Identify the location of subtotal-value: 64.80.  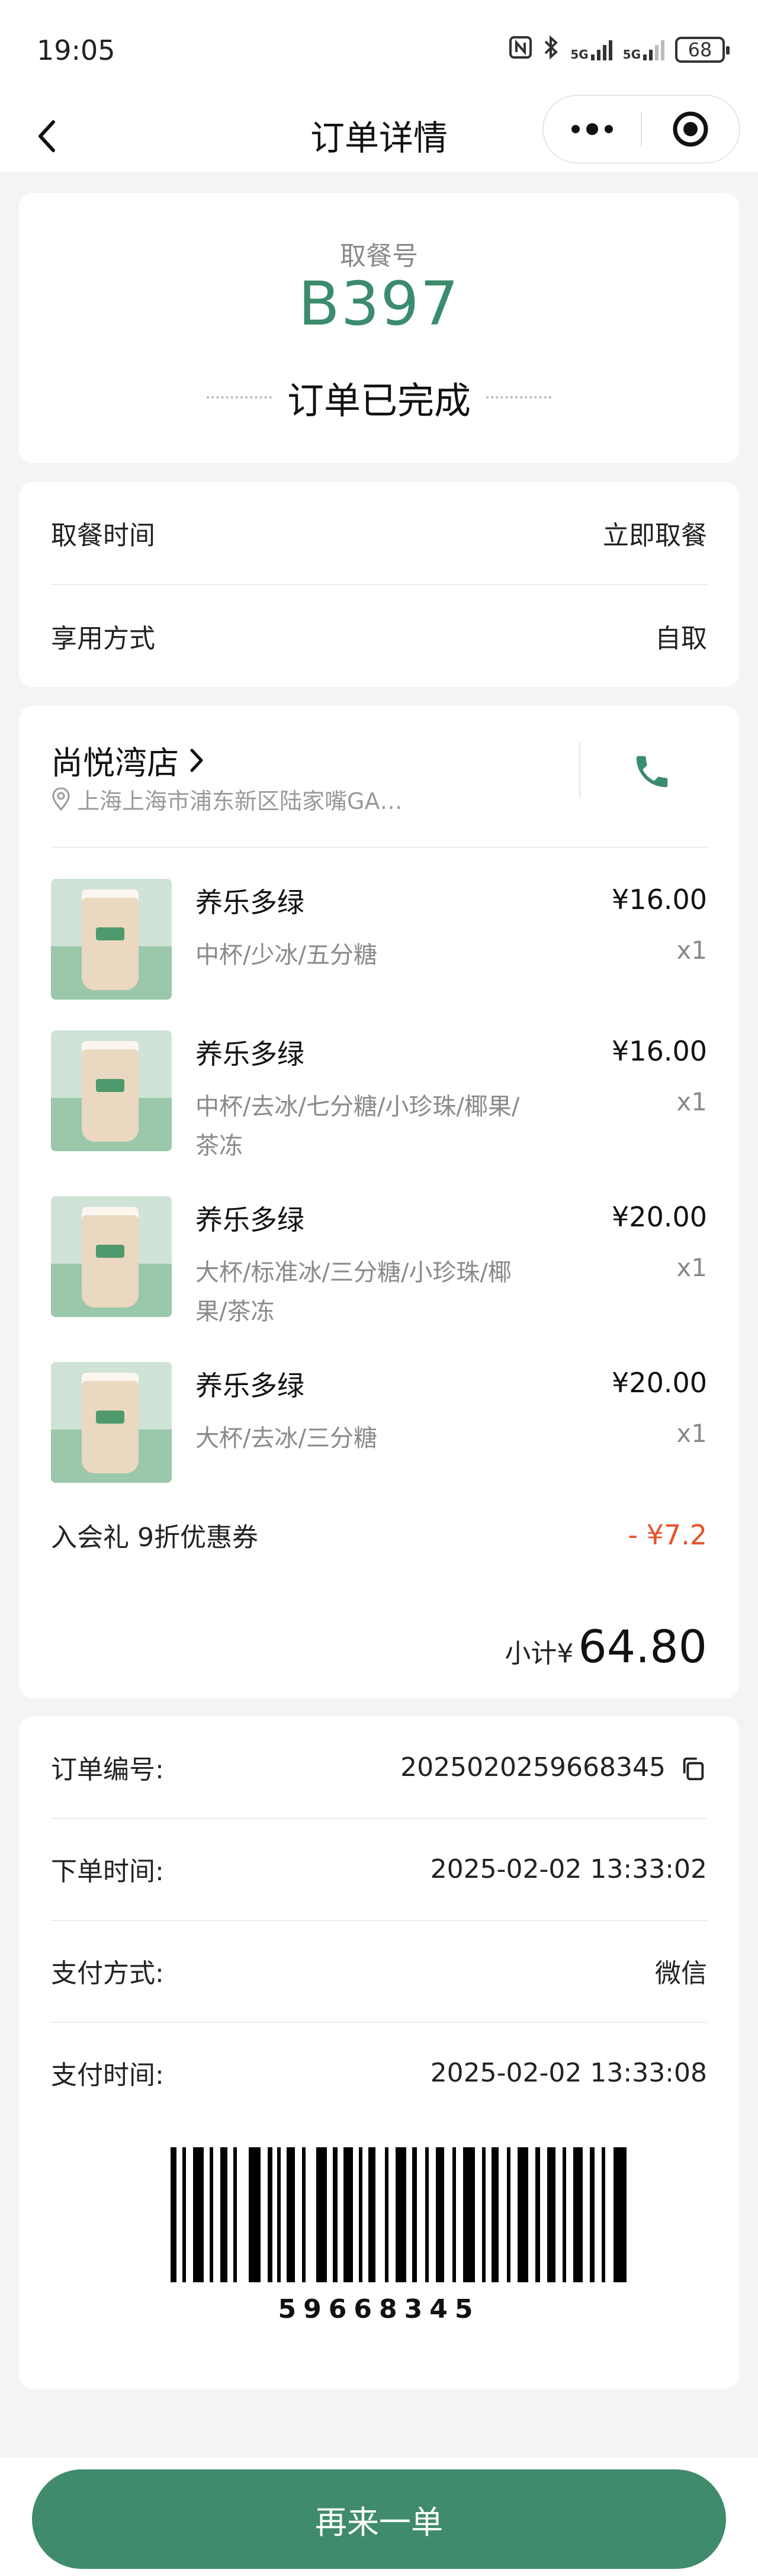
(642, 1646).